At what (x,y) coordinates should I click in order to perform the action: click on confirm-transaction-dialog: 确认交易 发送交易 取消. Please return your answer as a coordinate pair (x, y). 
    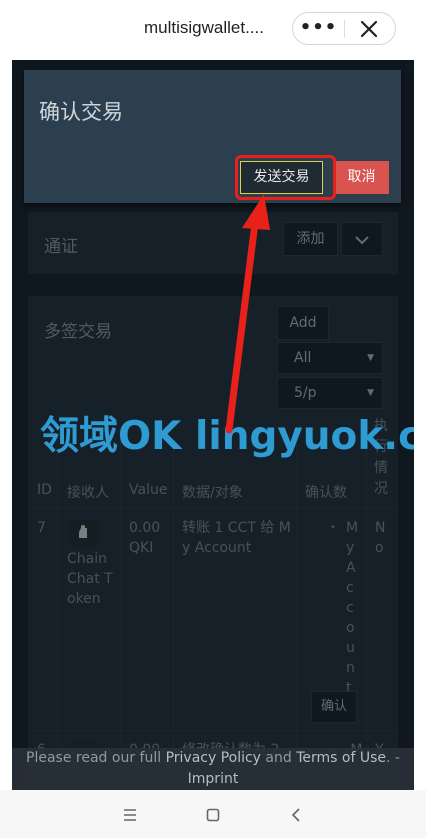
    Looking at the image, I should click on (212, 136).